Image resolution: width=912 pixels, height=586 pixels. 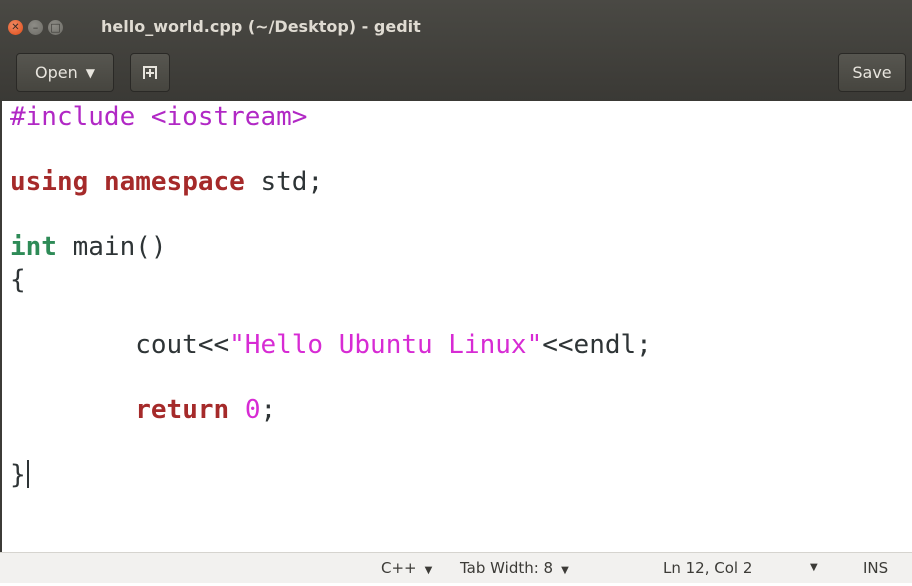 I want to click on code-text: {, so click(x=18, y=279).